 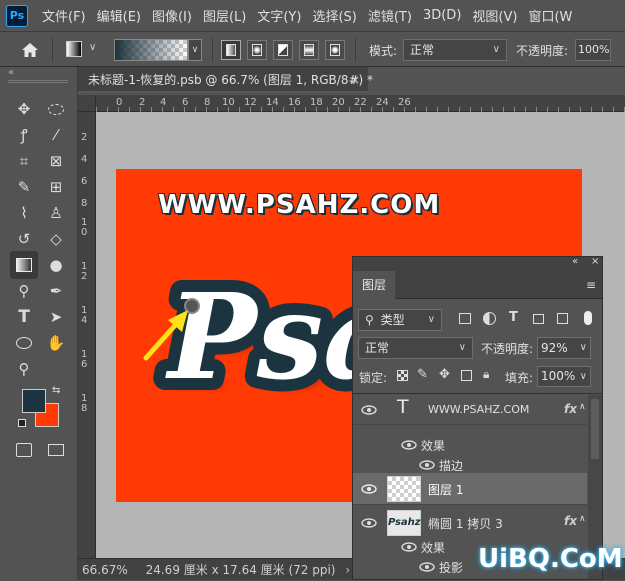 I want to click on document-tab: 未标题-1-恢复的.psb @ 66.7% (图层 1, RGB/8#) * ×, so click(x=225, y=80).